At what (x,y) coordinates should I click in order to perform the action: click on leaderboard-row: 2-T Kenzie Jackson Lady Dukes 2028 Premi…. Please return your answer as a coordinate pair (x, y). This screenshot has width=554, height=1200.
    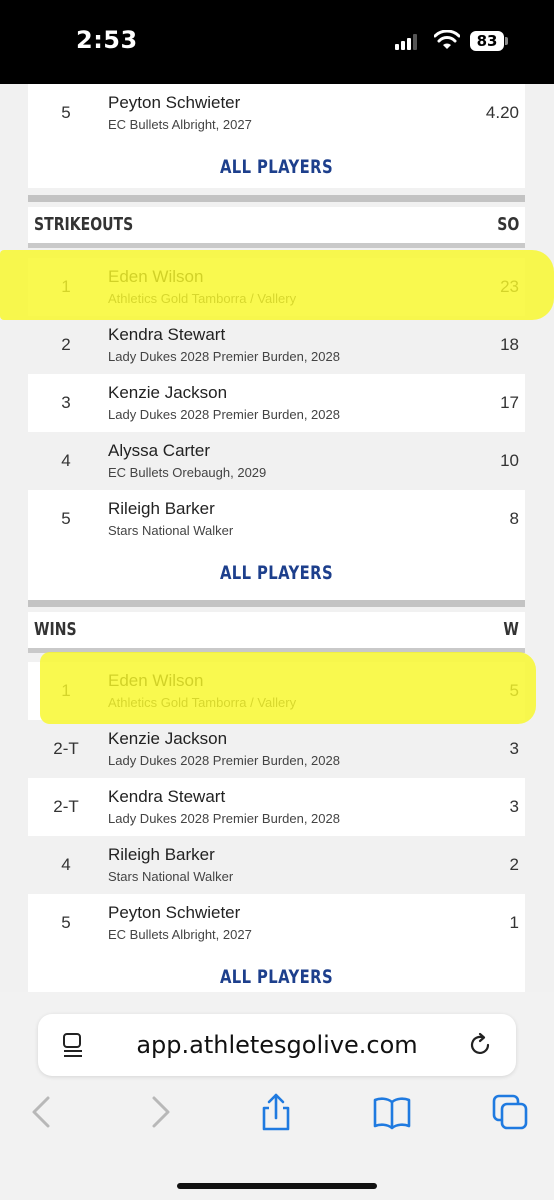
    Looking at the image, I should click on (276, 749).